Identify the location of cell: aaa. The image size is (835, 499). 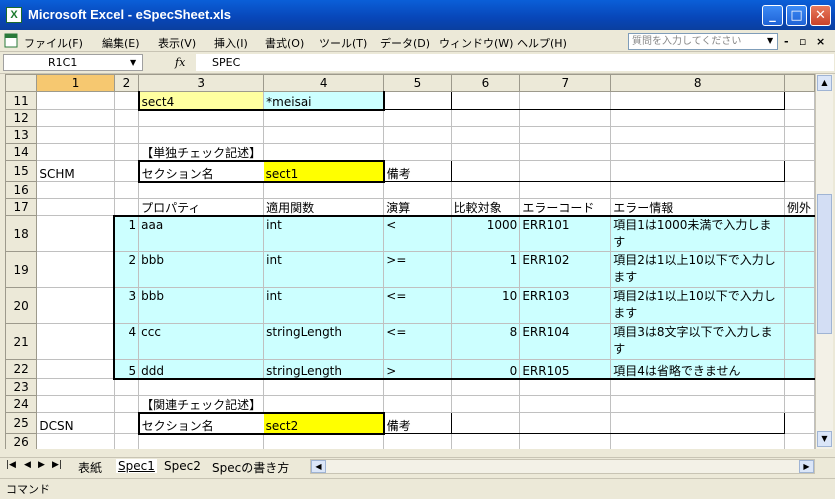
(201, 233).